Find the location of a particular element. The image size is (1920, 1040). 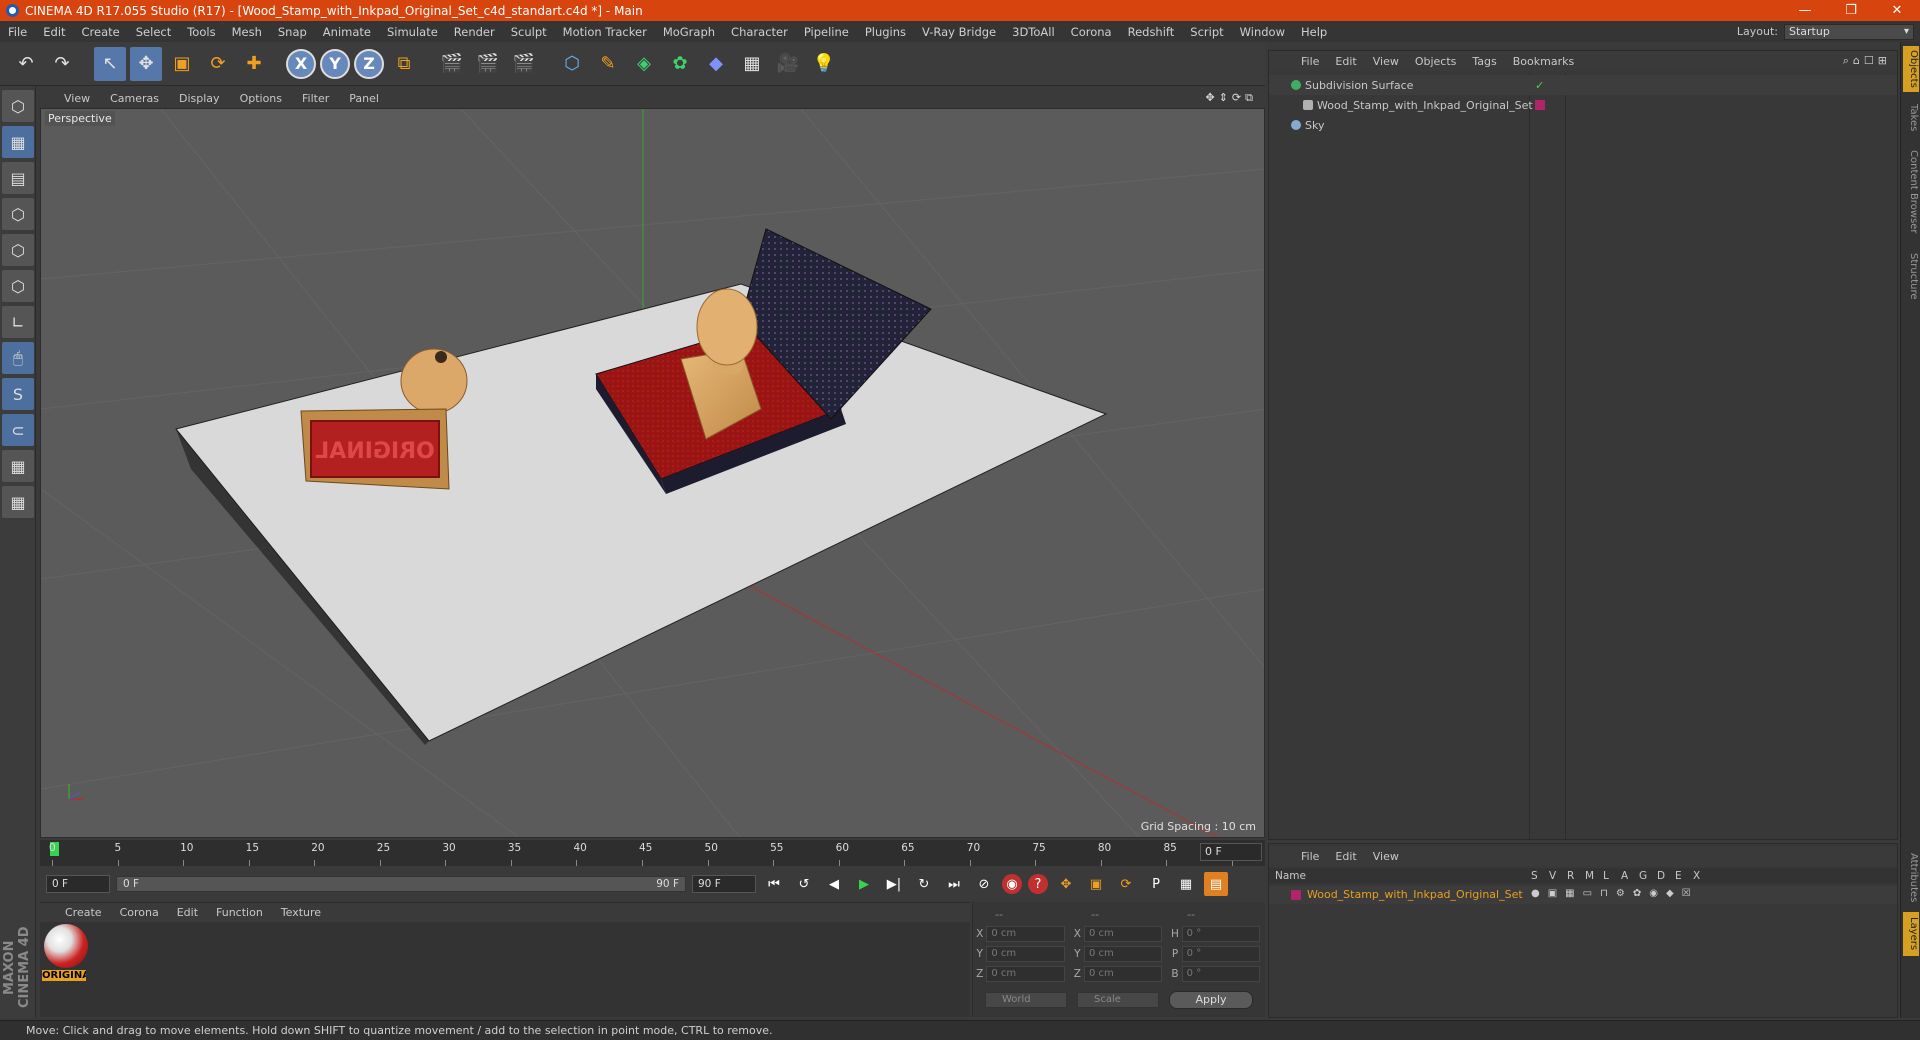

viewport-menu-panel: Panel is located at coordinates (364, 98).